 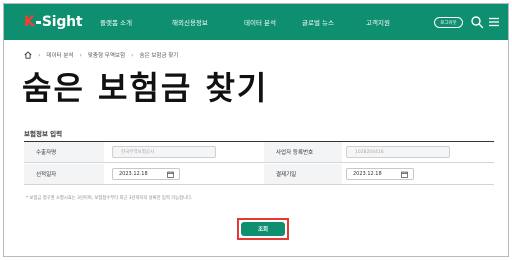 What do you see at coordinates (378, 22) in the screenshot?
I see `nav-support: 고객지원` at bounding box center [378, 22].